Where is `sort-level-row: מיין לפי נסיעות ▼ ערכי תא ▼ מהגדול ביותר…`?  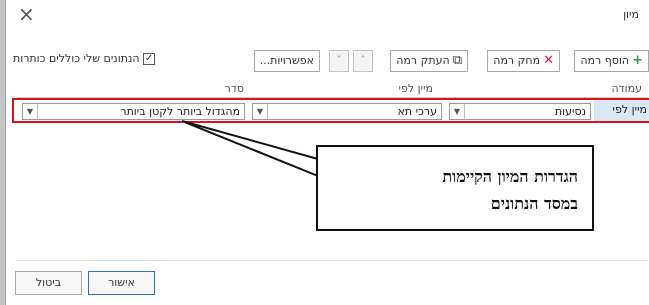
sort-level-row: מיין לפי נסיעות ▼ ערכי תא ▼ מהגדול ביותר… is located at coordinates (330, 110).